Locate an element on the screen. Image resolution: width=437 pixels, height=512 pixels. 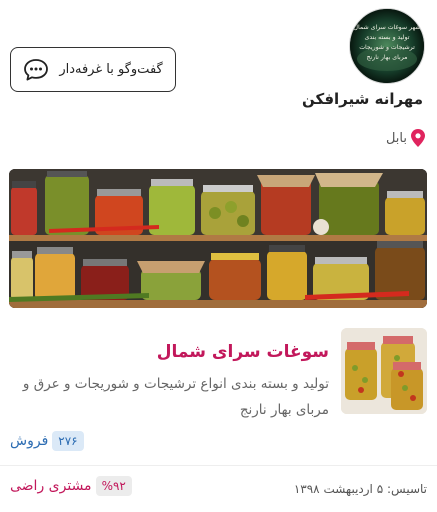
satisfaction-badge: %۹۲ is located at coordinates (113, 486).